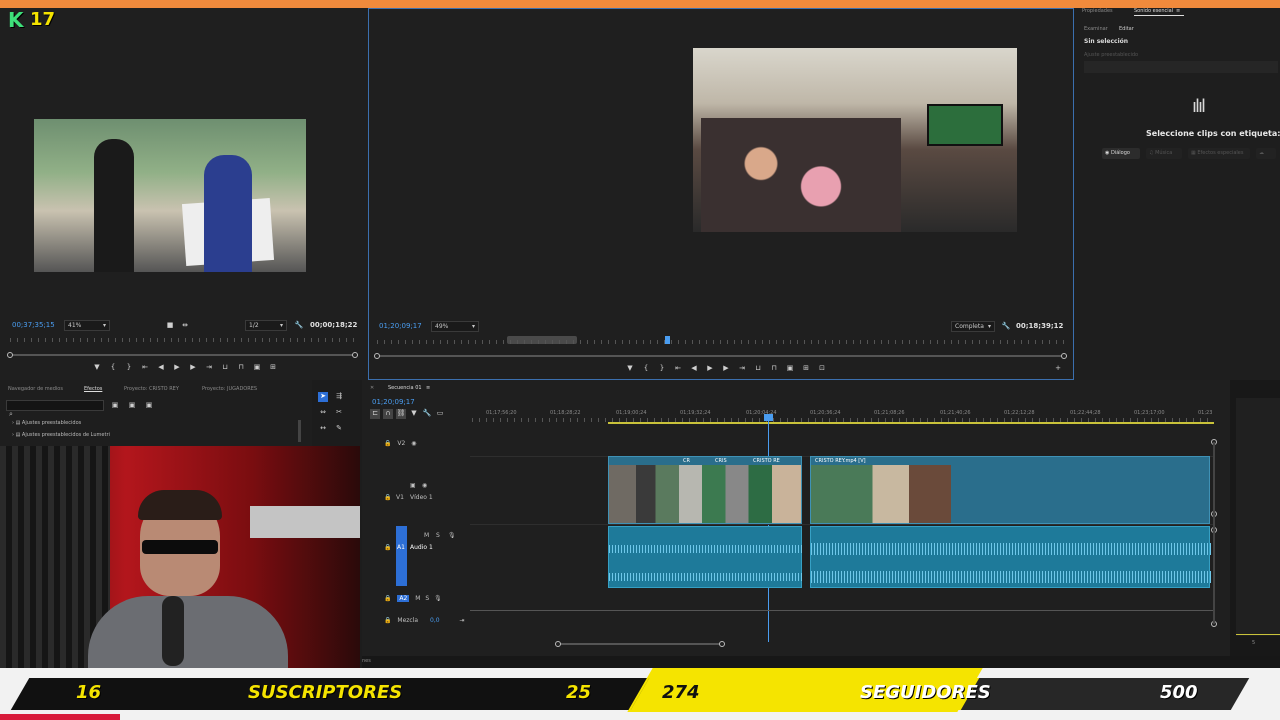  Describe the element at coordinates (400, 326) in the screenshot. I see `program-timecode-left: 01;20;09;17` at that location.